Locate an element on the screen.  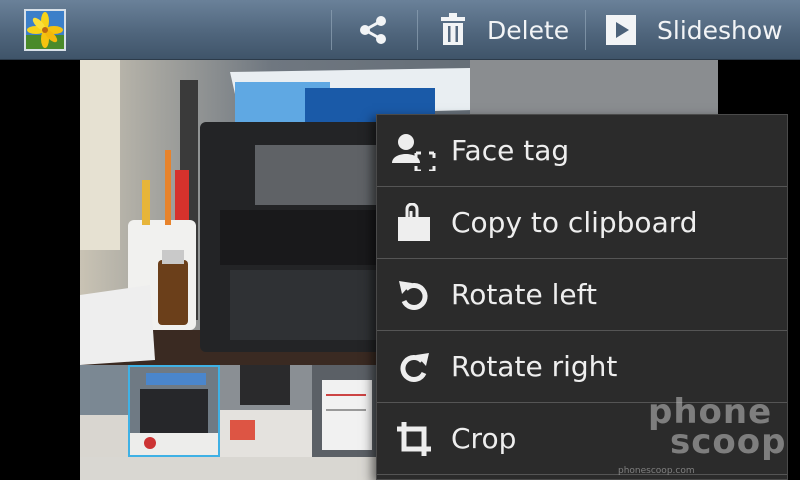
watermark-url: phonescoop.com is located at coordinates (656, 471).